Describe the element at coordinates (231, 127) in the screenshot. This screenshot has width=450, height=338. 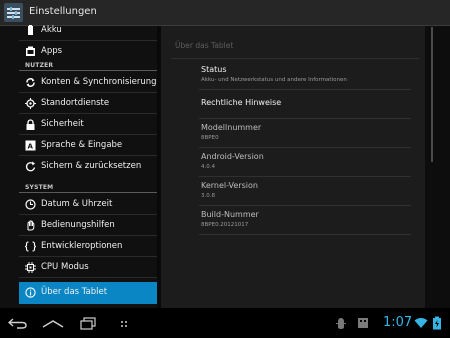
I see `pref-title: Modellnummer` at that location.